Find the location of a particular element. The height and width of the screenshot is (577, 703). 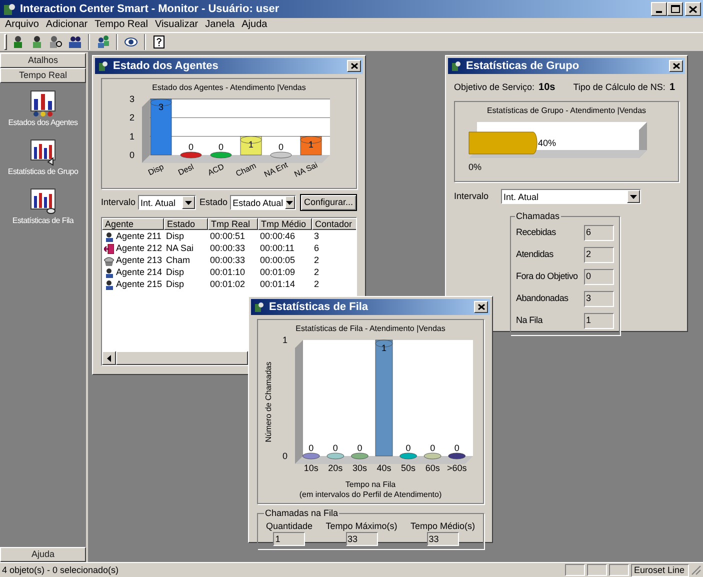

menu-item: Ajuda is located at coordinates (255, 25).